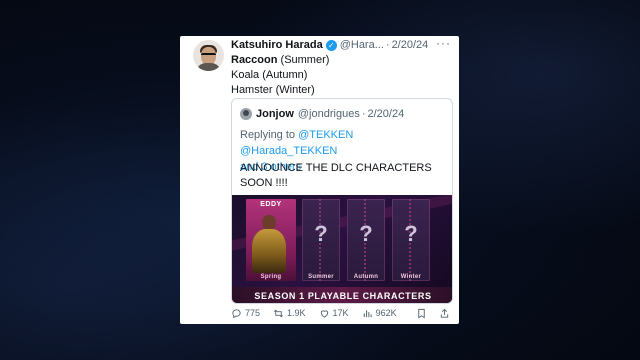 This screenshot has height=360, width=640. Describe the element at coordinates (329, 114) in the screenshot. I see `quote-author-handle: @jondrigues` at that location.